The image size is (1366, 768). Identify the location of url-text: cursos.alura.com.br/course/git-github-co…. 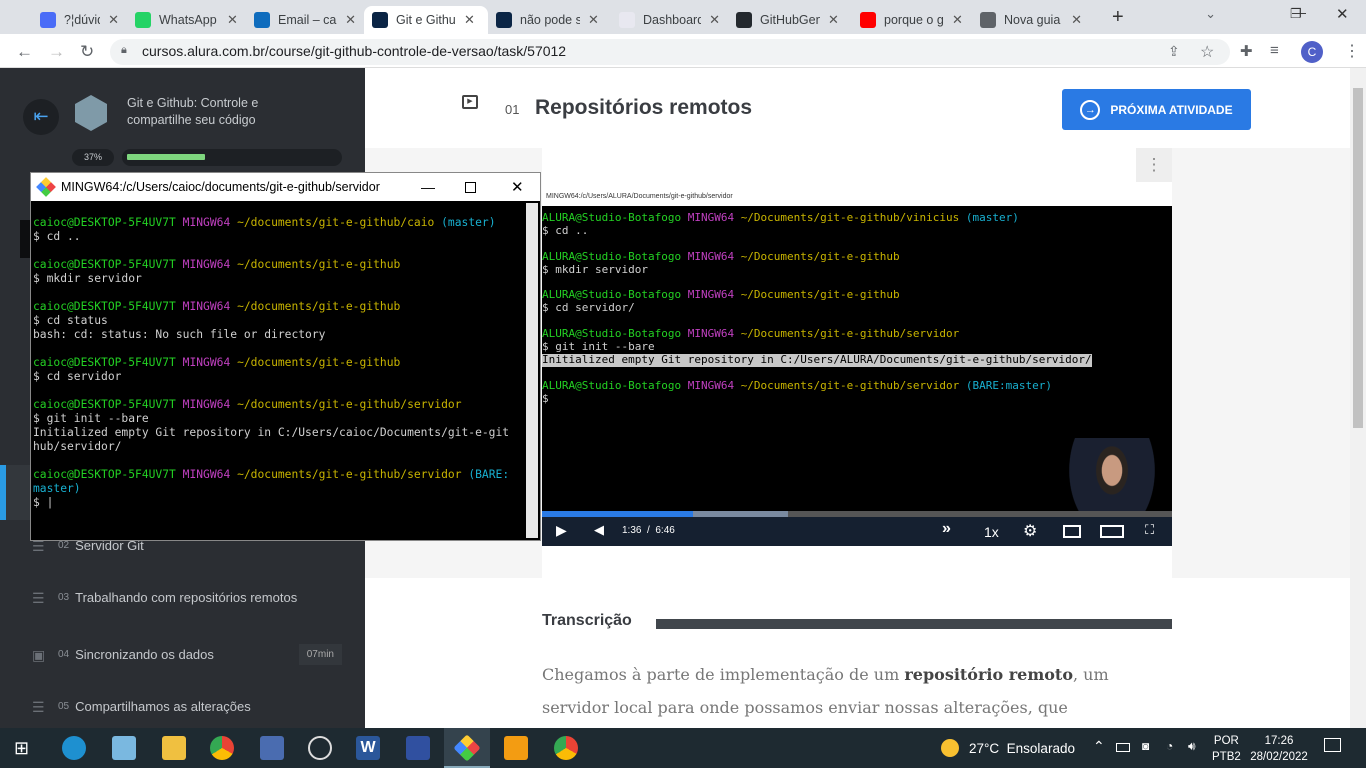
(354, 51).